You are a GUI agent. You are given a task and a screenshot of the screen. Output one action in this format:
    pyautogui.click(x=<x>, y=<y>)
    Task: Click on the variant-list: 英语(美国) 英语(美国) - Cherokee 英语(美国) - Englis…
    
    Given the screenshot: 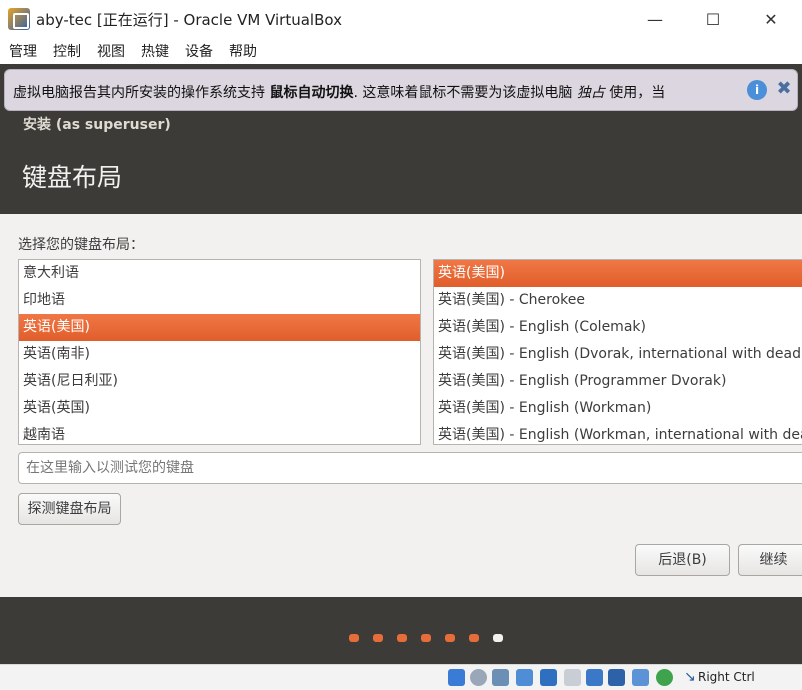 What is the action you would take?
    pyautogui.click(x=617, y=352)
    